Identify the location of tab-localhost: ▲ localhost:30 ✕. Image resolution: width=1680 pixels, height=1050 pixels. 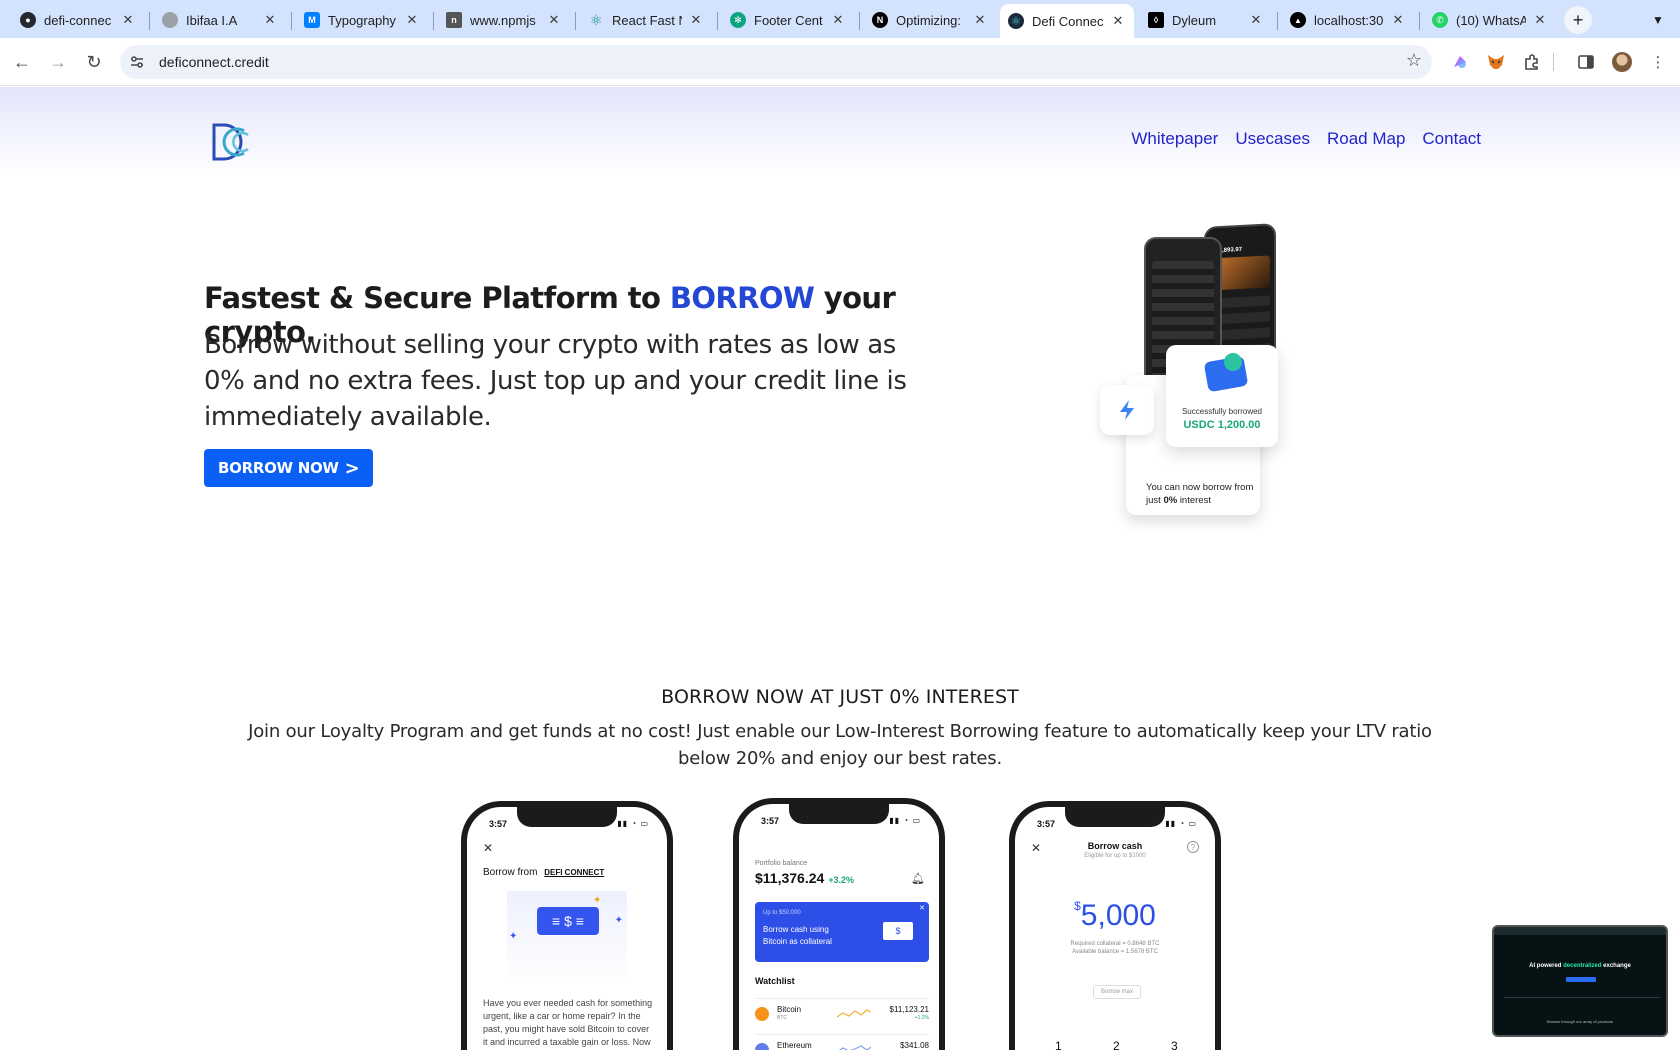
(1348, 20).